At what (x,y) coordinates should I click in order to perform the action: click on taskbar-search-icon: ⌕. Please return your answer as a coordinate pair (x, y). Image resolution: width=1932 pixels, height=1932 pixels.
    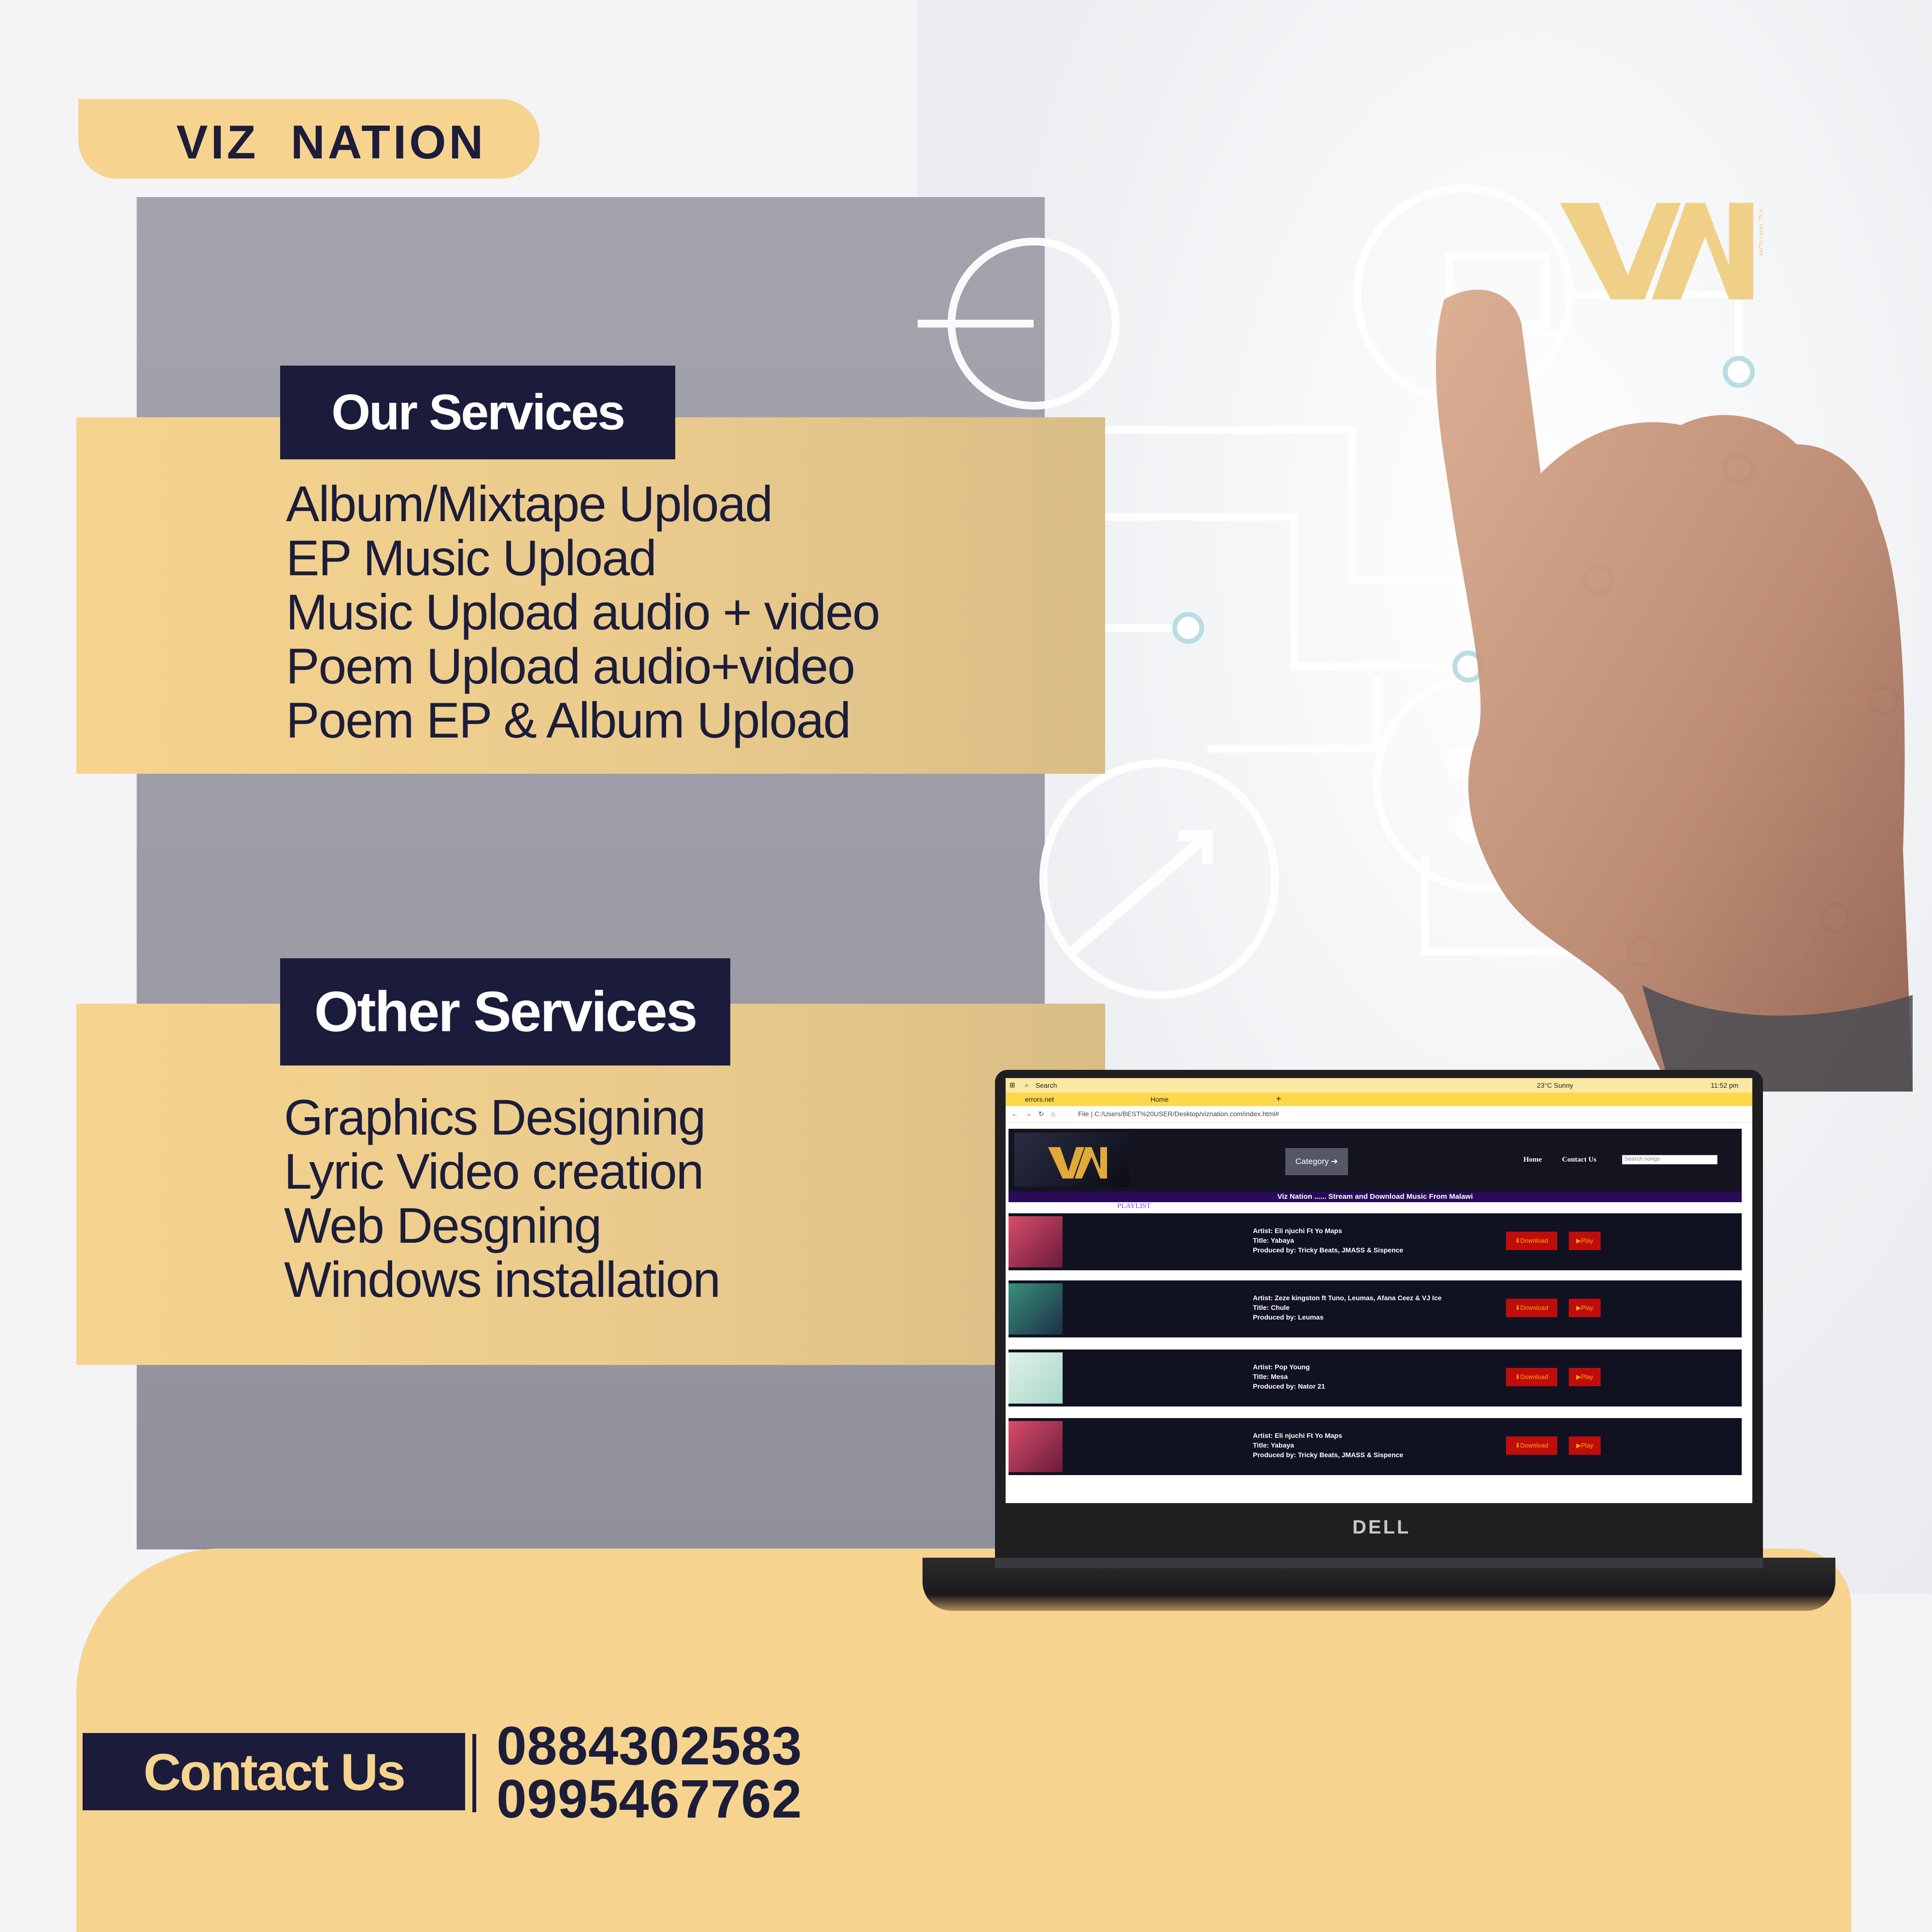
    Looking at the image, I should click on (1027, 1085).